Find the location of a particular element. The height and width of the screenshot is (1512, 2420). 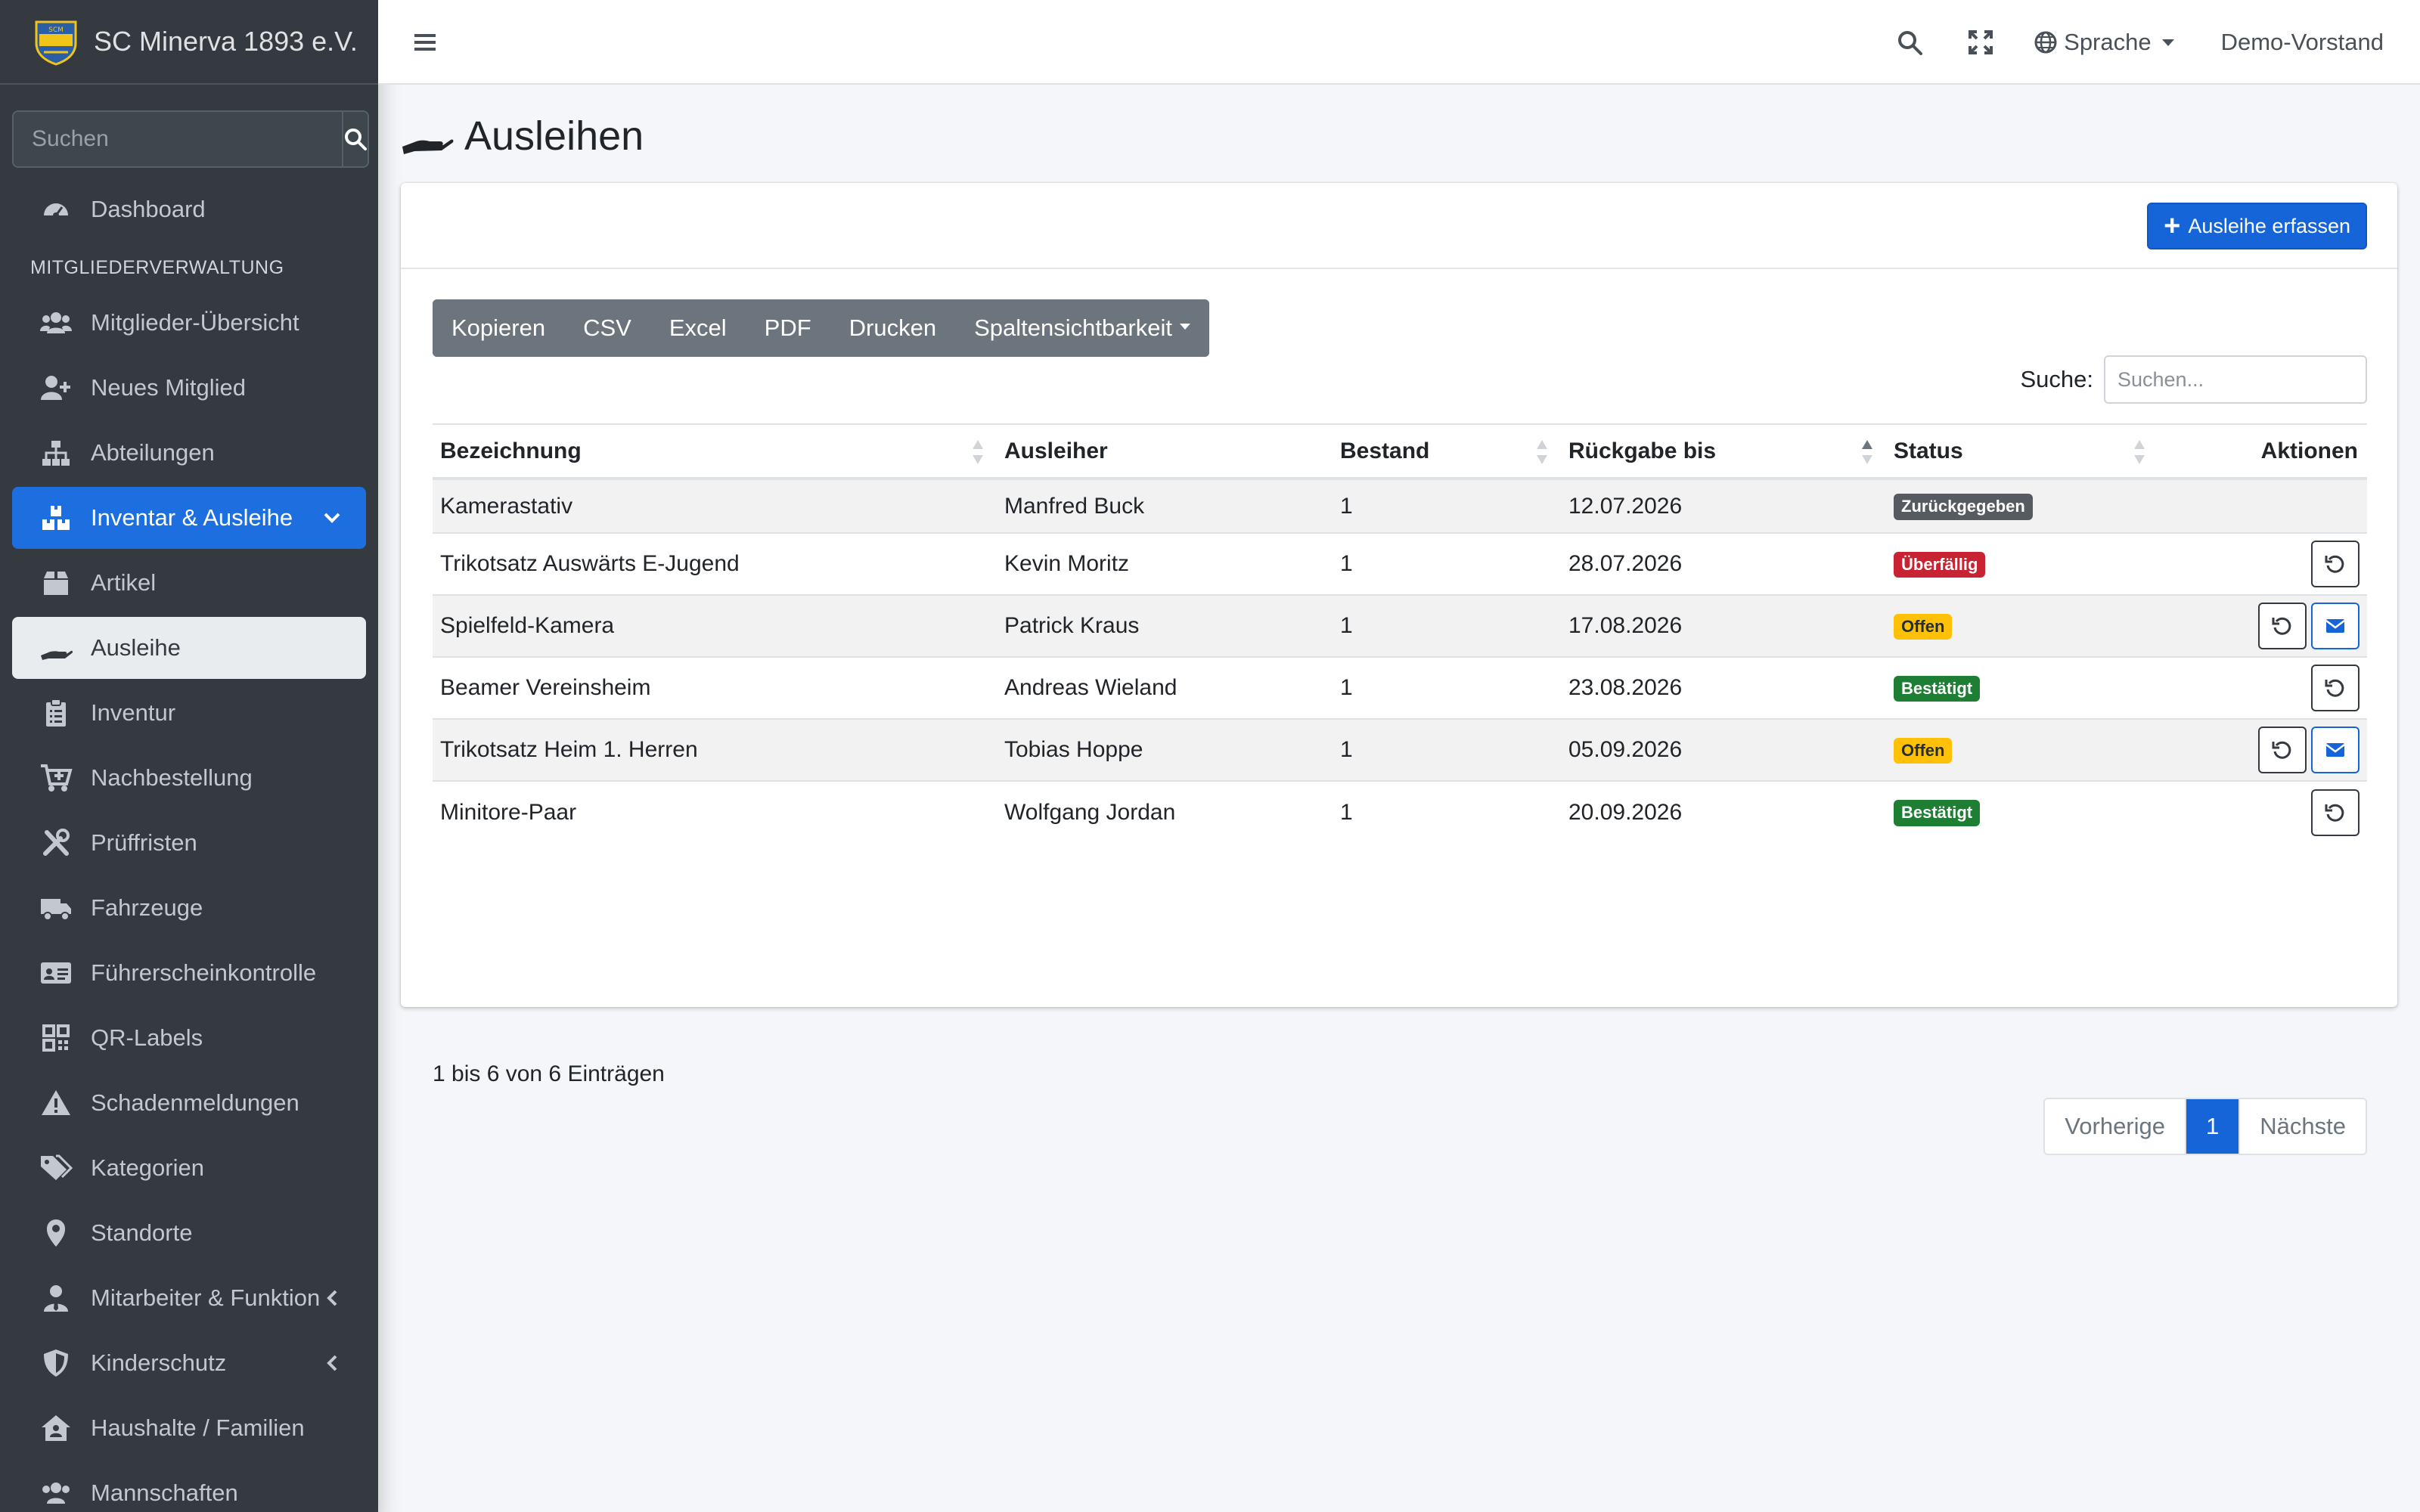

sidebar-item-haushalte-familien: Haushalte / Familien is located at coordinates (189, 1428).